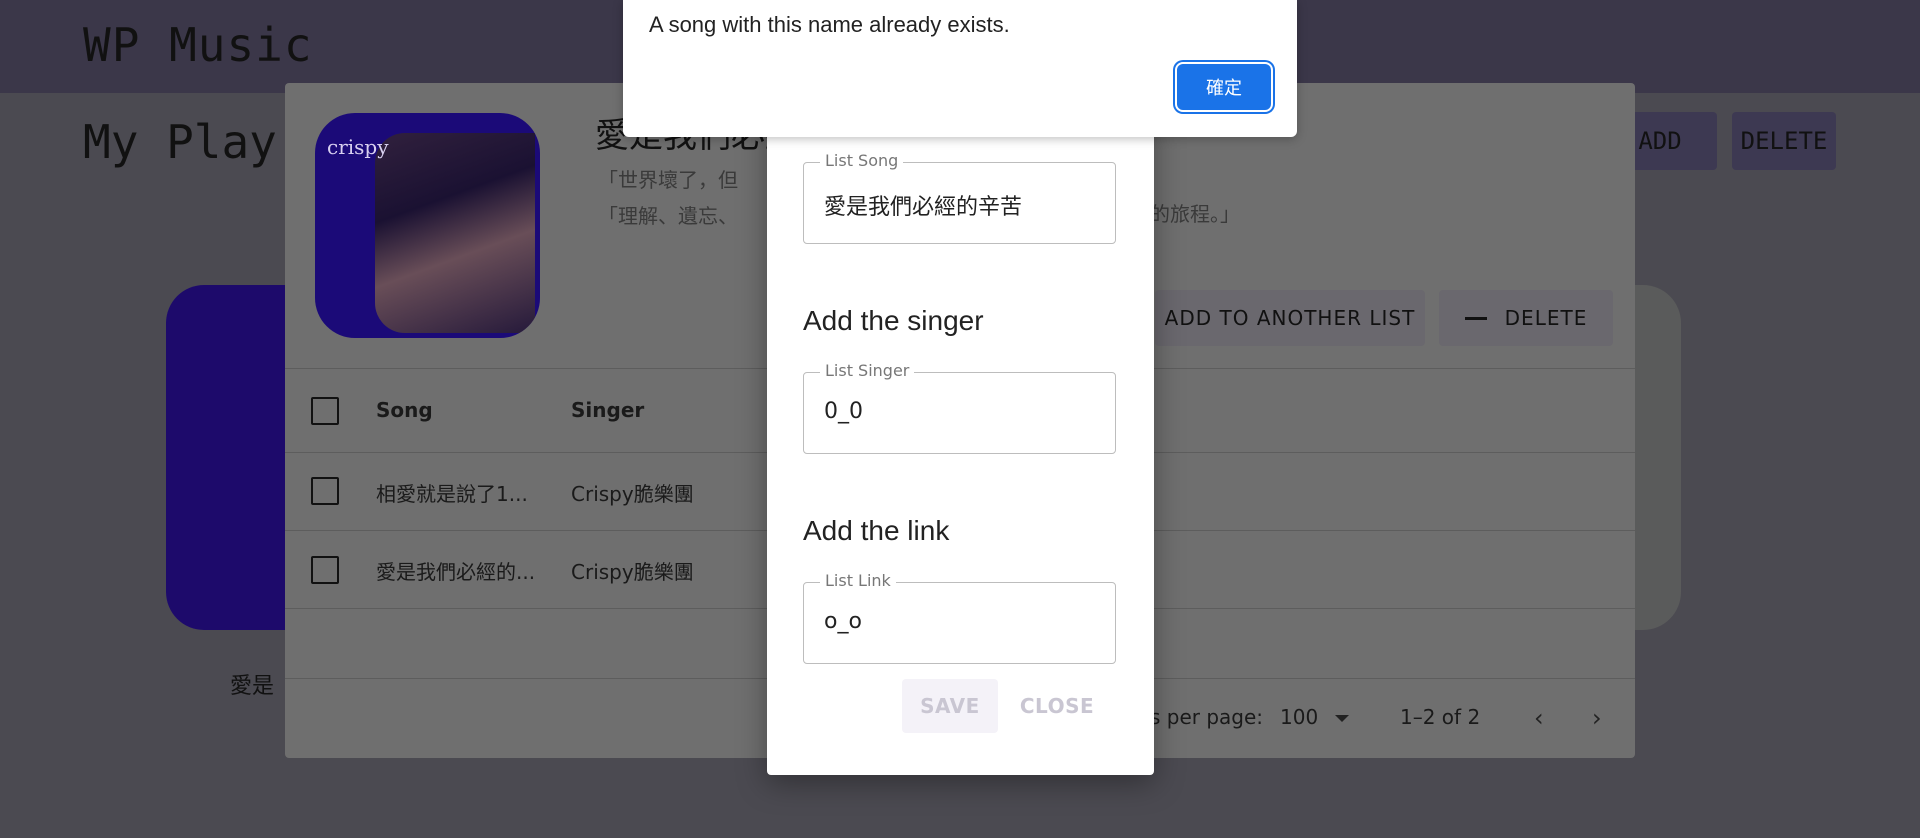 The height and width of the screenshot is (838, 1920). What do you see at coordinates (1341, 718) in the screenshot?
I see `caret-down-icon` at bounding box center [1341, 718].